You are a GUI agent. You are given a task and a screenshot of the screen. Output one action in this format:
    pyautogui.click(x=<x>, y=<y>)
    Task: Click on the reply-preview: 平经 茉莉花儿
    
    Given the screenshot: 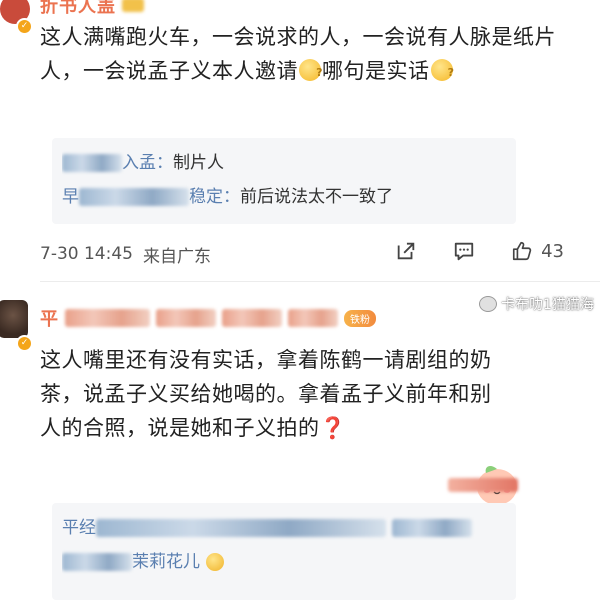 What is the action you would take?
    pyautogui.click(x=284, y=551)
    